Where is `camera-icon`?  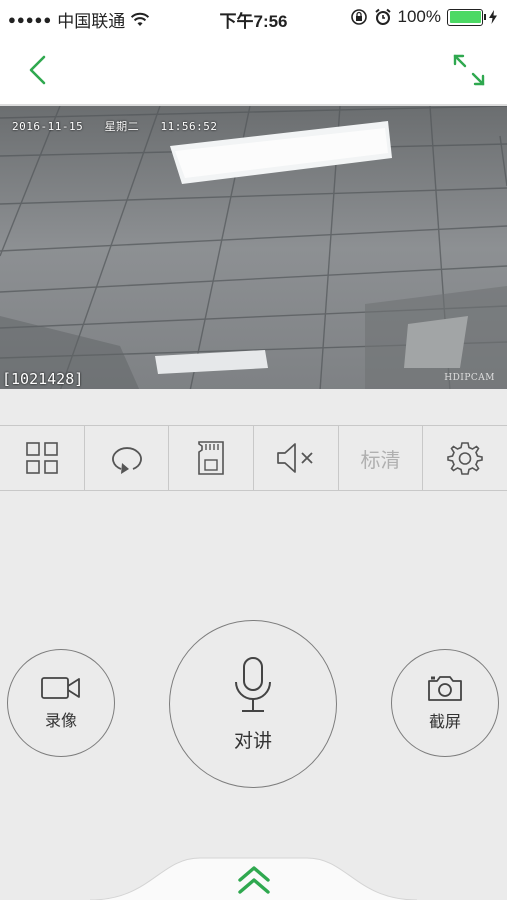 camera-icon is located at coordinates (445, 688).